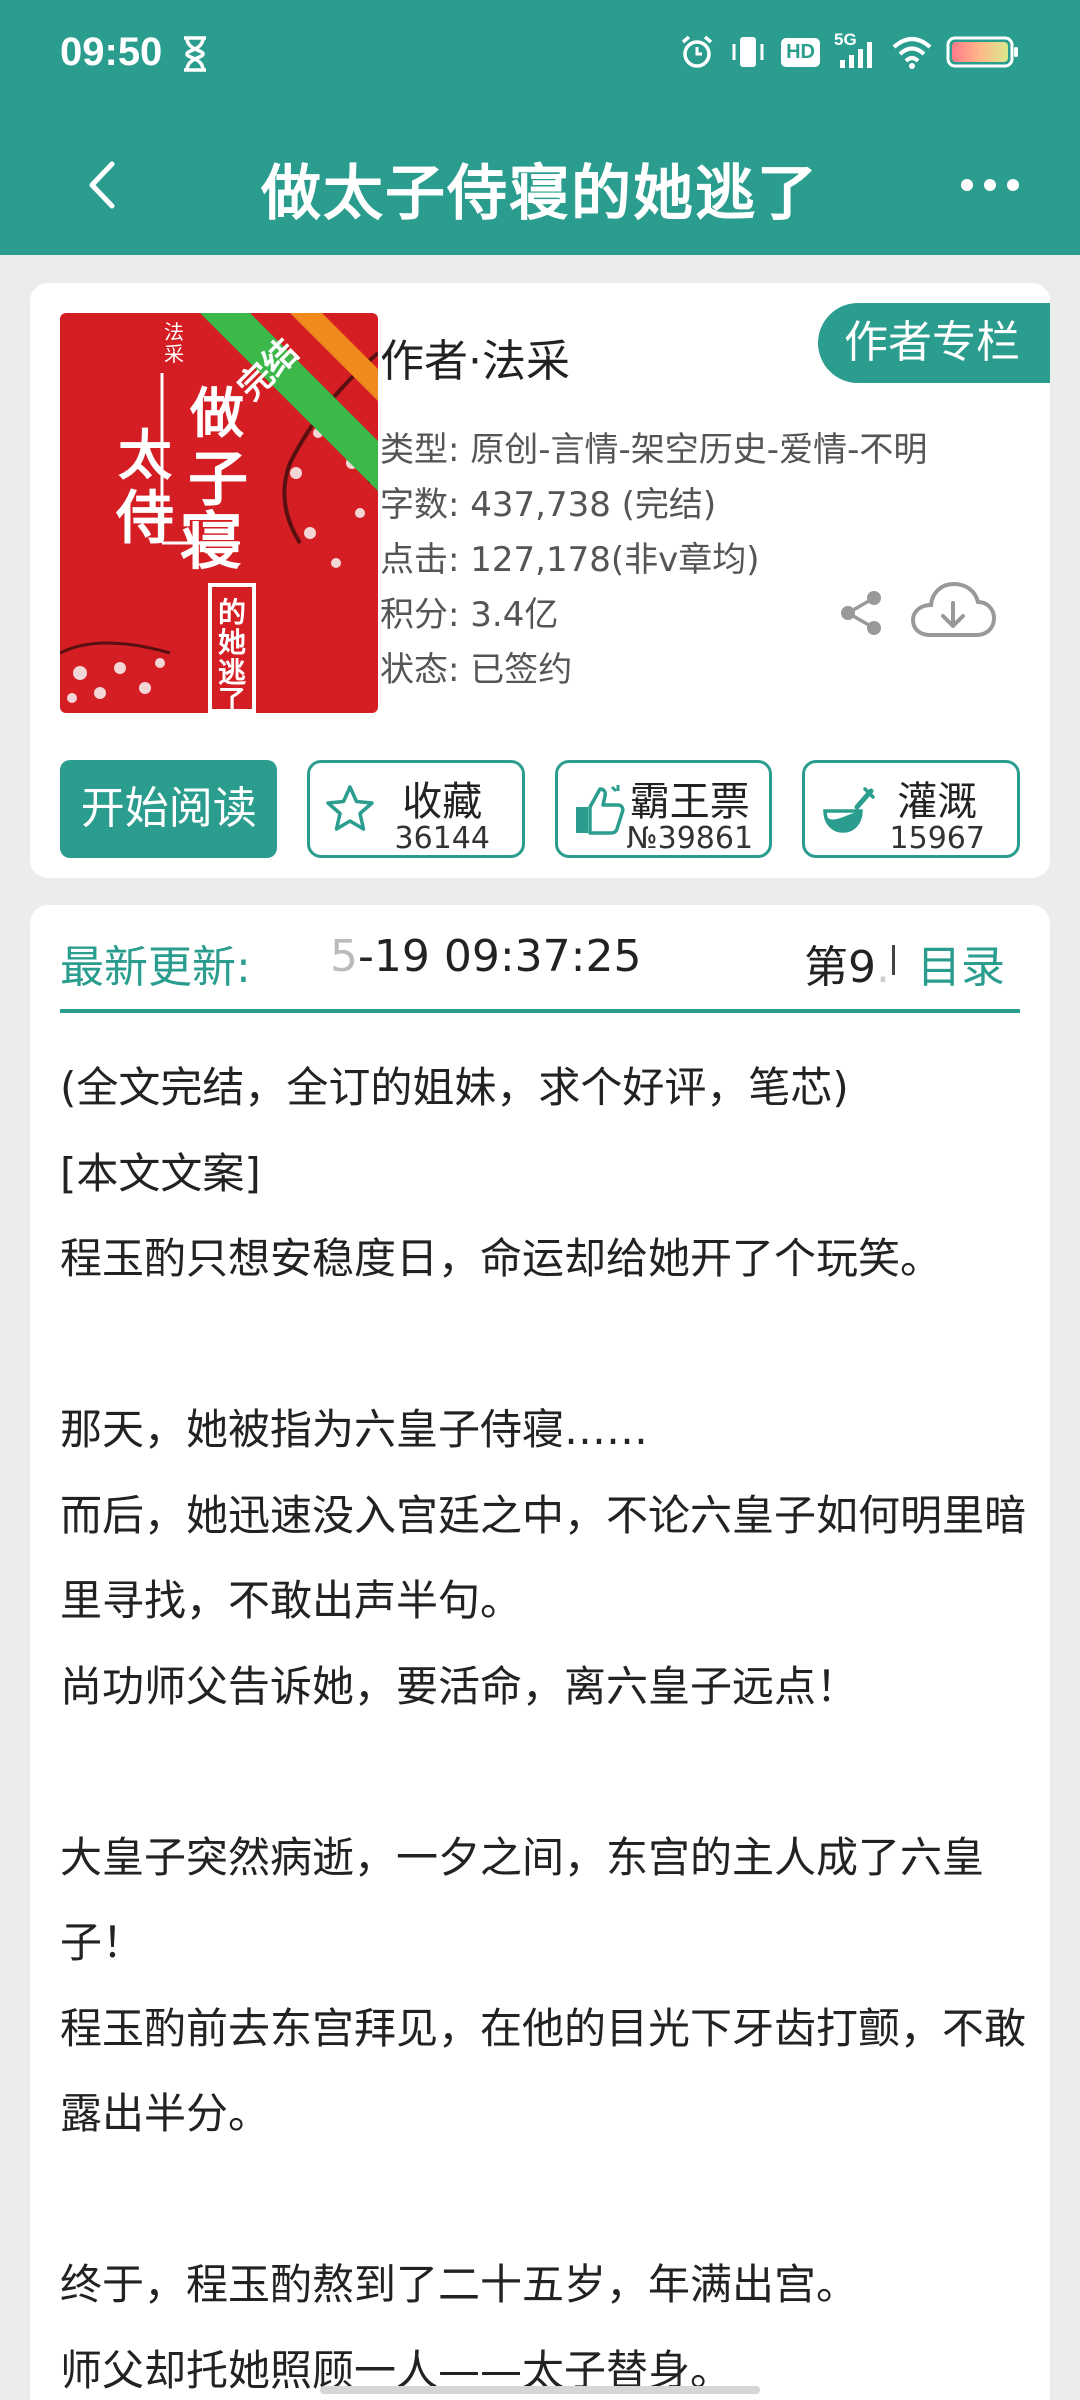 The image size is (1080, 2400). Describe the element at coordinates (195, 54) in the screenshot. I see `hourglass-icon` at that location.